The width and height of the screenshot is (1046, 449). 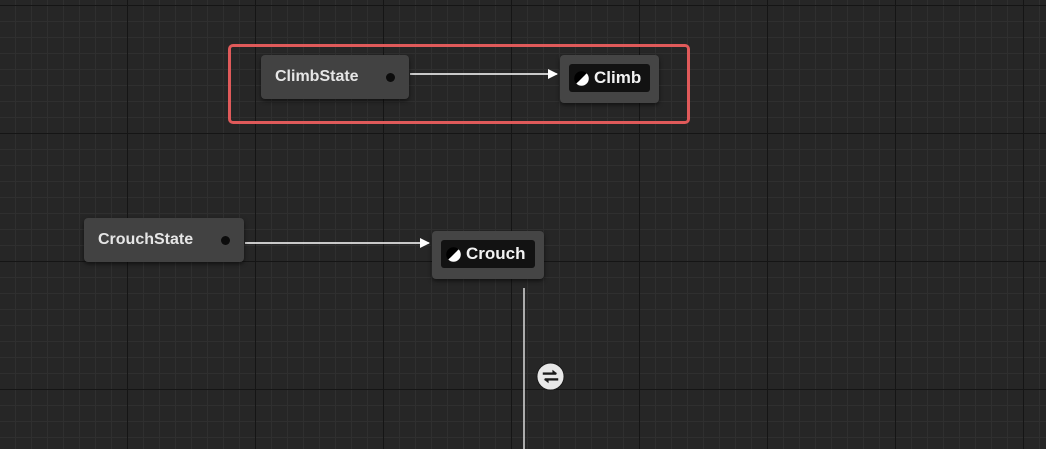 What do you see at coordinates (496, 253) in the screenshot?
I see `state-node-label: Crouch` at bounding box center [496, 253].